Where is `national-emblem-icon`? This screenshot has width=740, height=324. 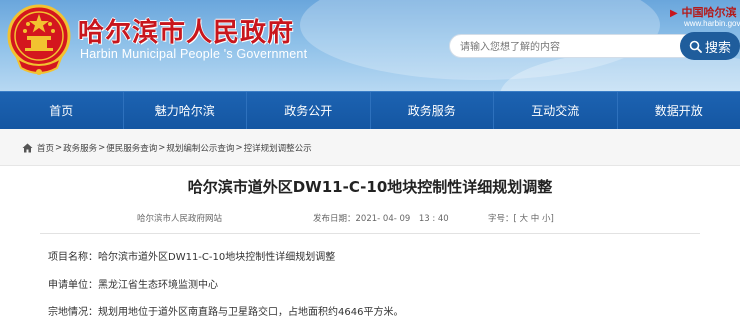
national-emblem-icon is located at coordinates (39, 39).